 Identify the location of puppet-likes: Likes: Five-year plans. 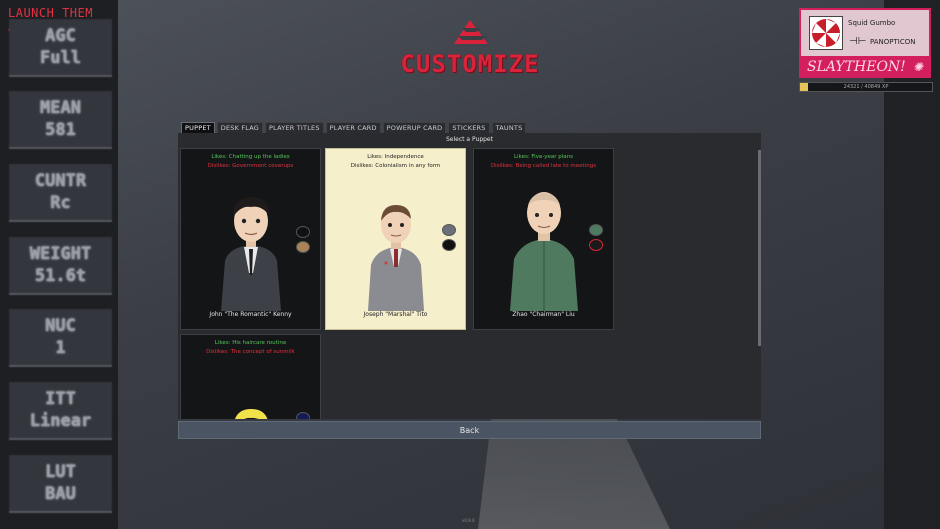
(543, 157).